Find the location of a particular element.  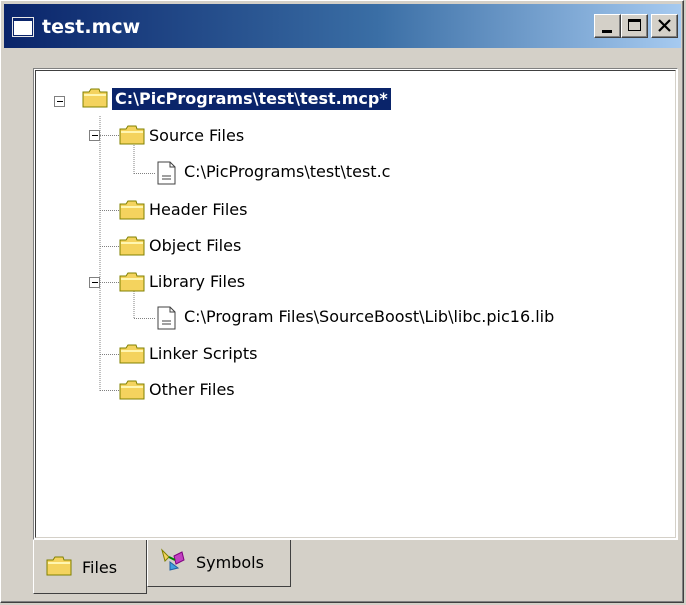

maximize-icon is located at coordinates (634, 25).